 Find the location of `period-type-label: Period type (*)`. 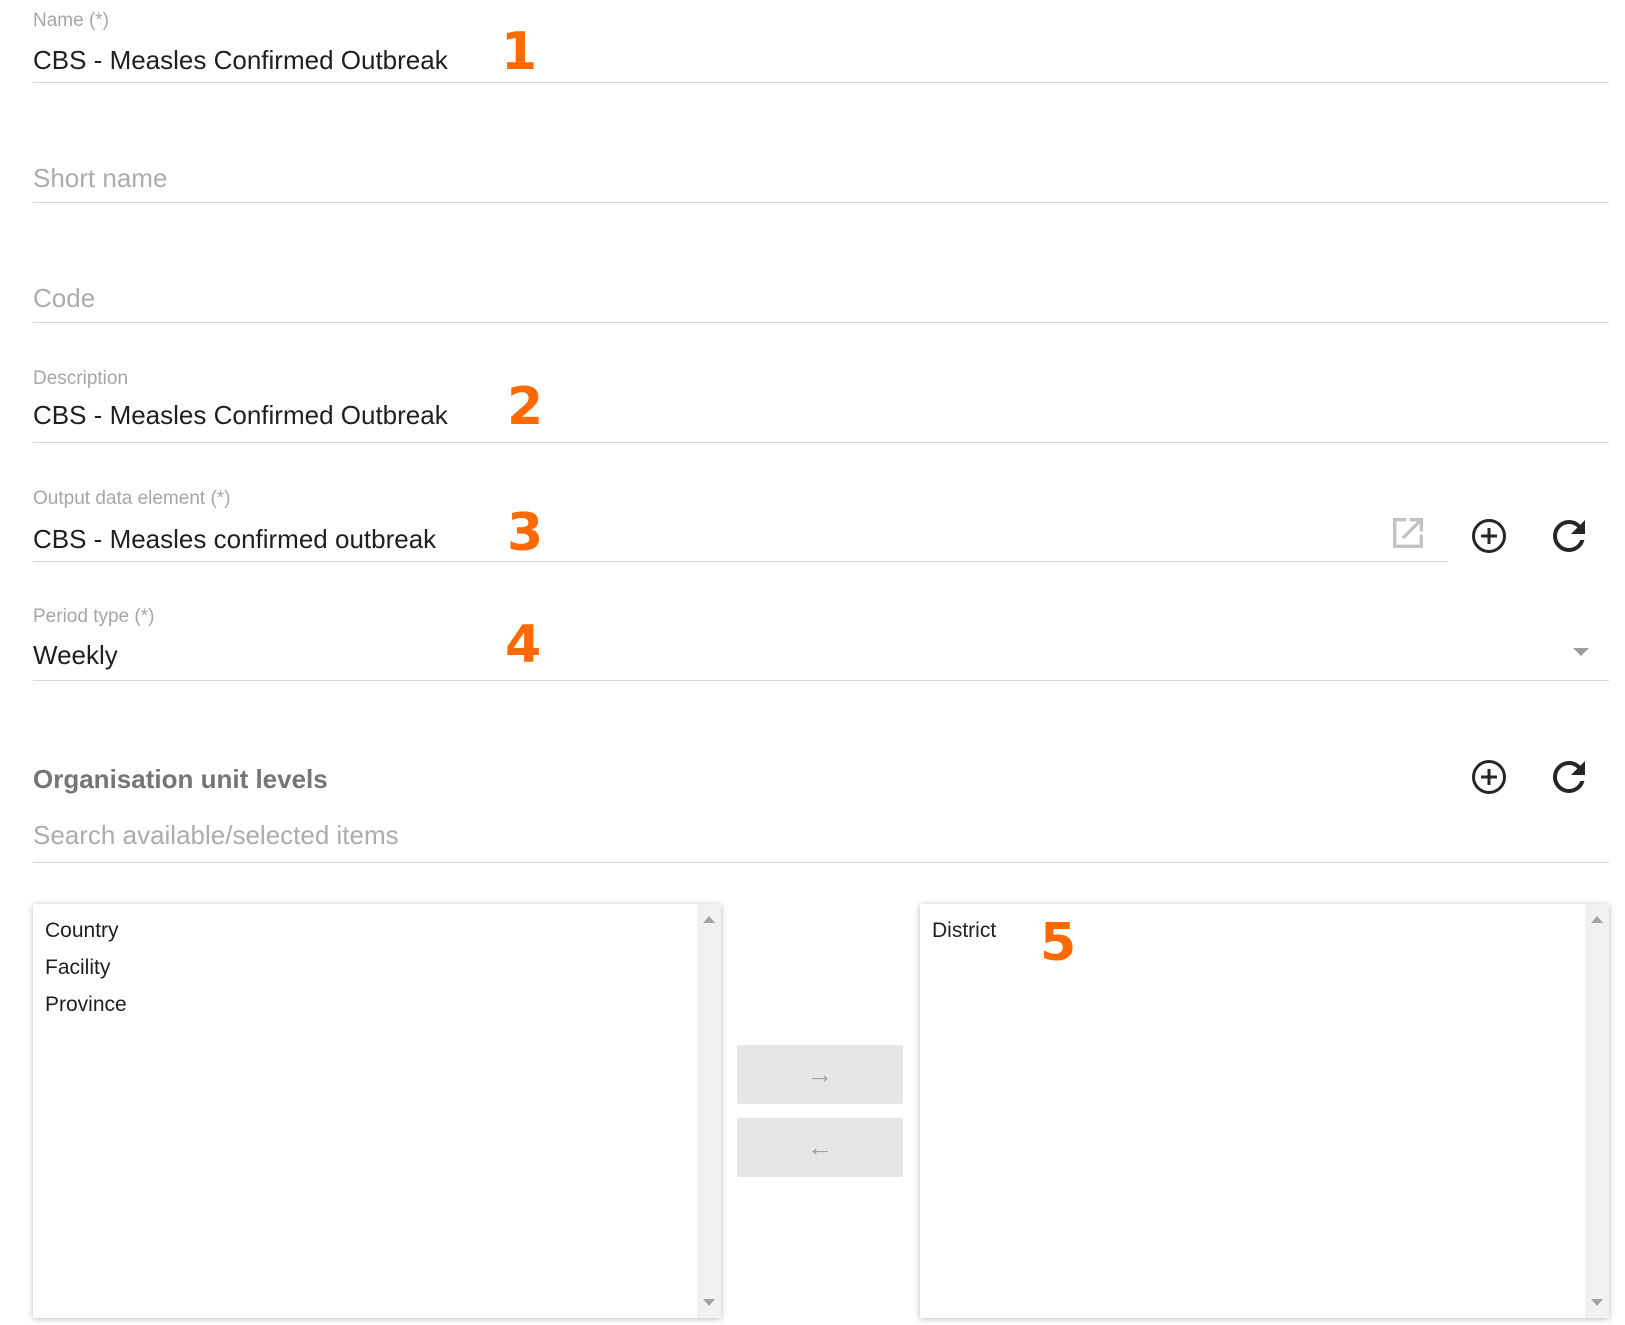

period-type-label: Period type (*) is located at coordinates (94, 616).